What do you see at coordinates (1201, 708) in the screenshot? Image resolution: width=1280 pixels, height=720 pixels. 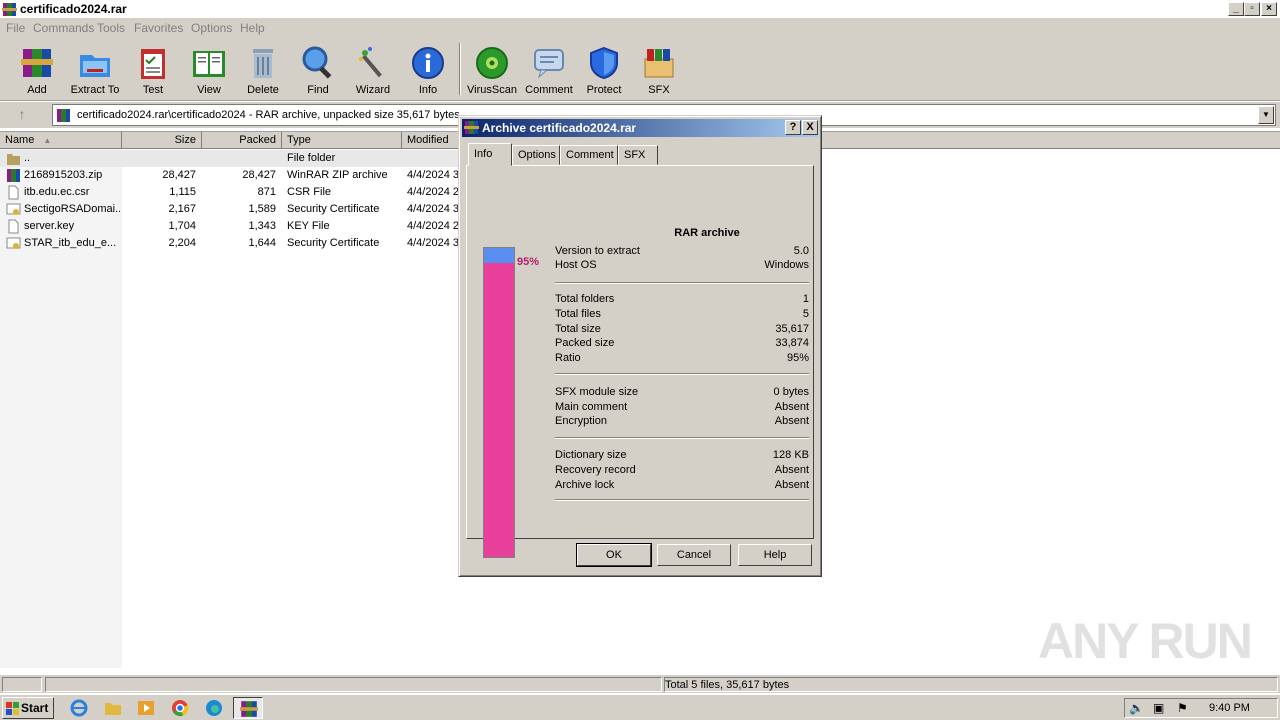 I see `system-tray: 🔈 ▣ ⚑ 9:40 PM` at bounding box center [1201, 708].